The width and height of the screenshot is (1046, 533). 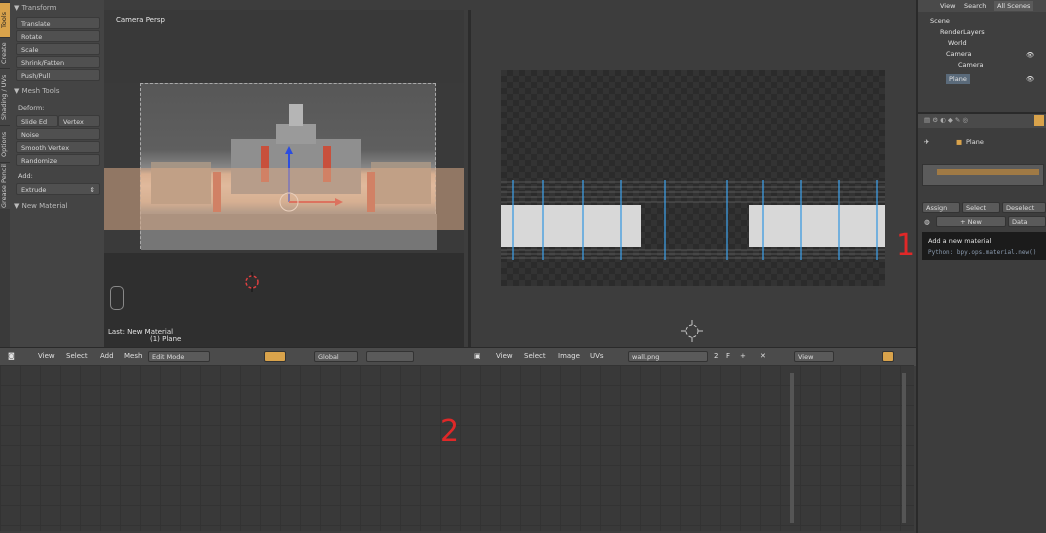 I want to click on ground-plane, so click(x=284, y=199).